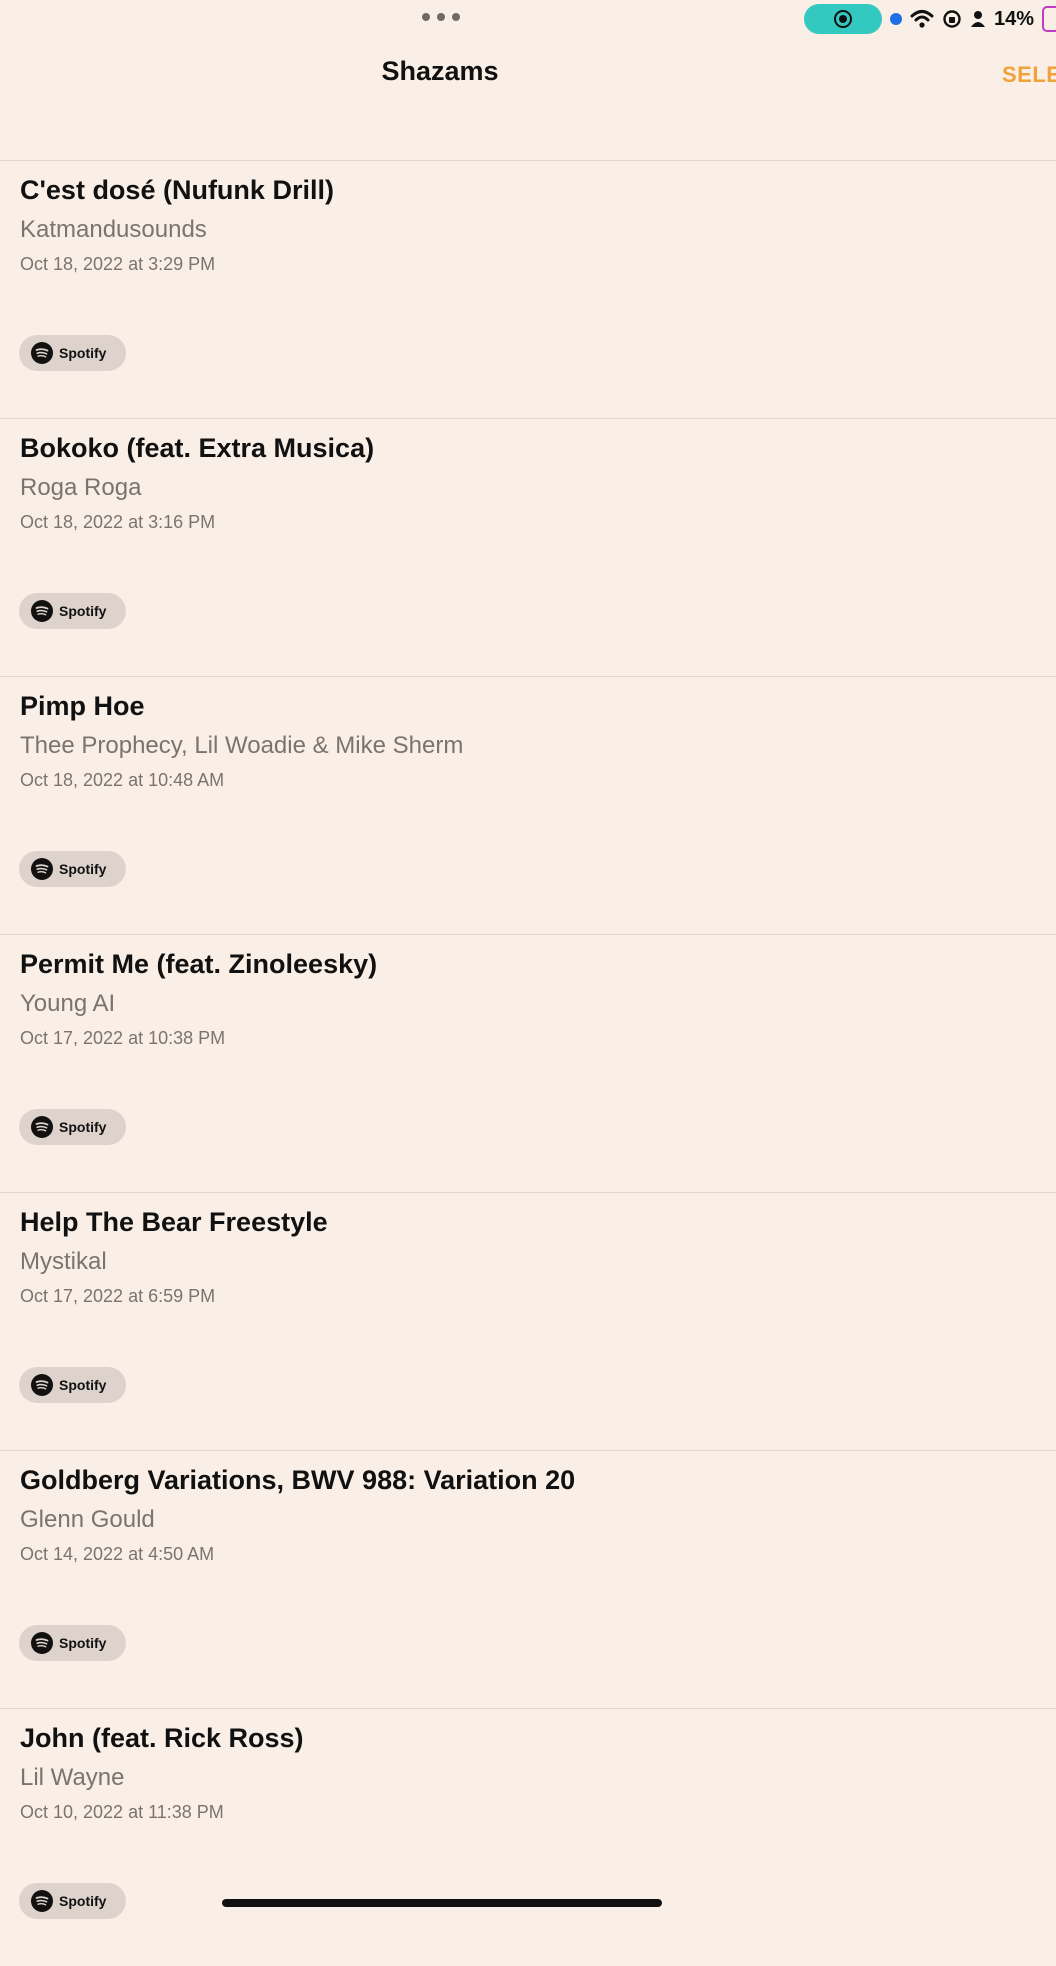 The height and width of the screenshot is (1966, 1056). I want to click on home-indicator, so click(442, 1903).